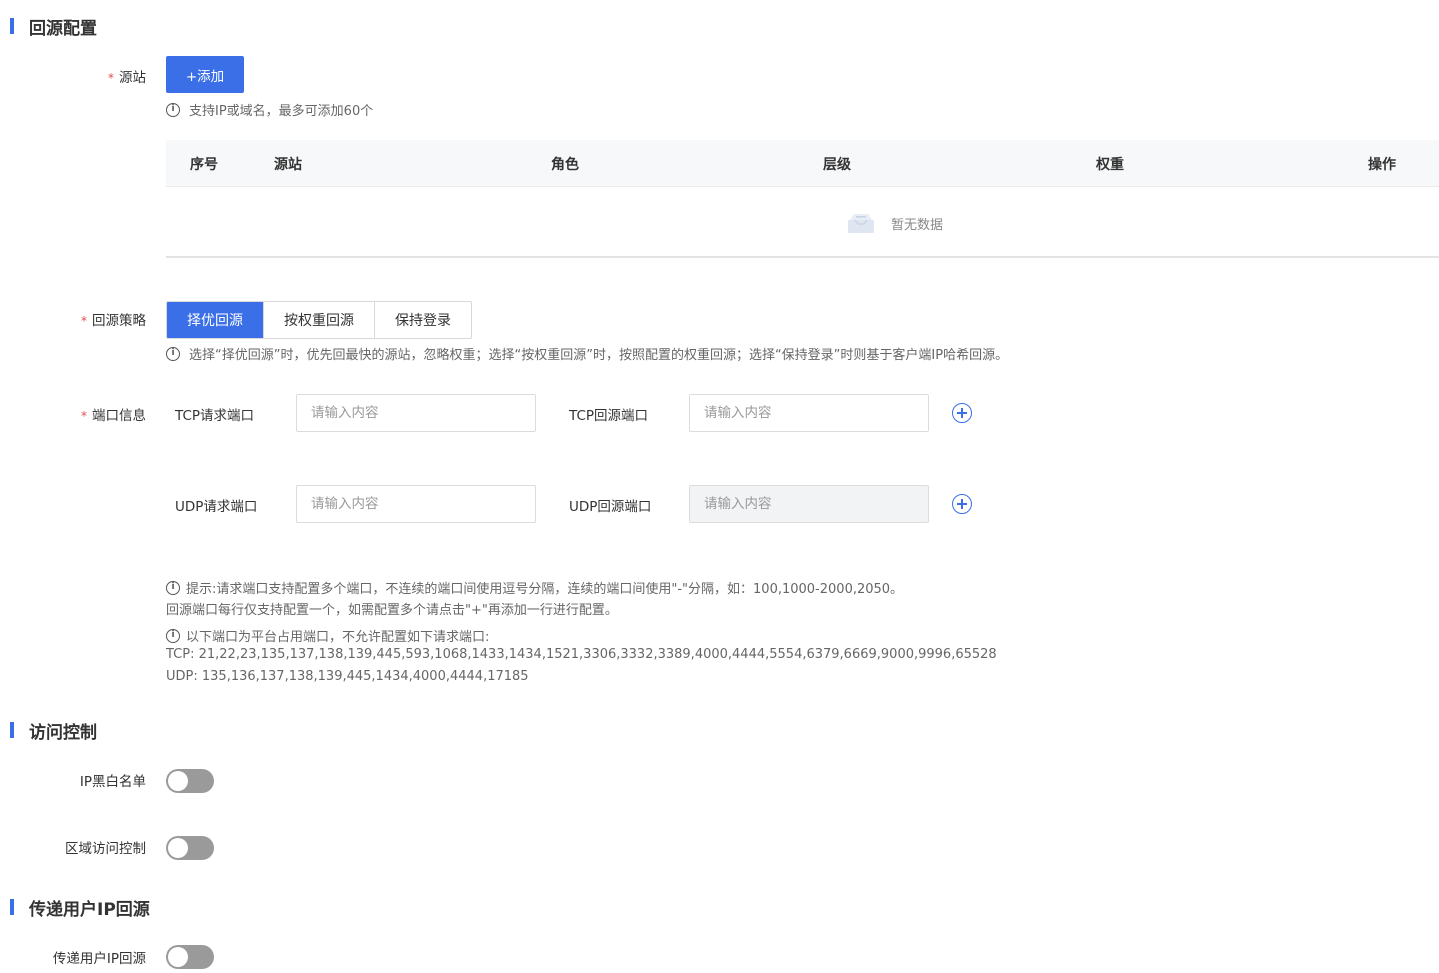 The image size is (1439, 973). Describe the element at coordinates (1382, 165) in the screenshot. I see `column-header-action: 操作` at that location.